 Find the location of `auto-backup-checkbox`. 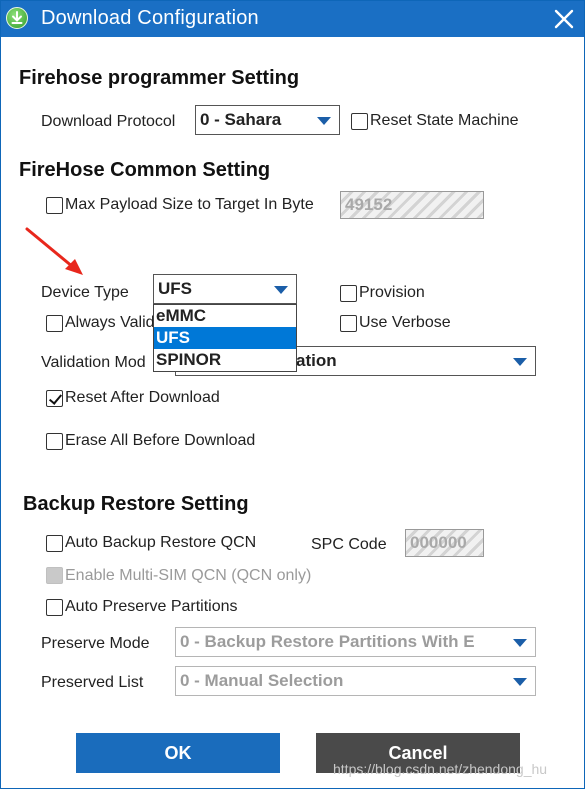

auto-backup-checkbox is located at coordinates (54, 543).